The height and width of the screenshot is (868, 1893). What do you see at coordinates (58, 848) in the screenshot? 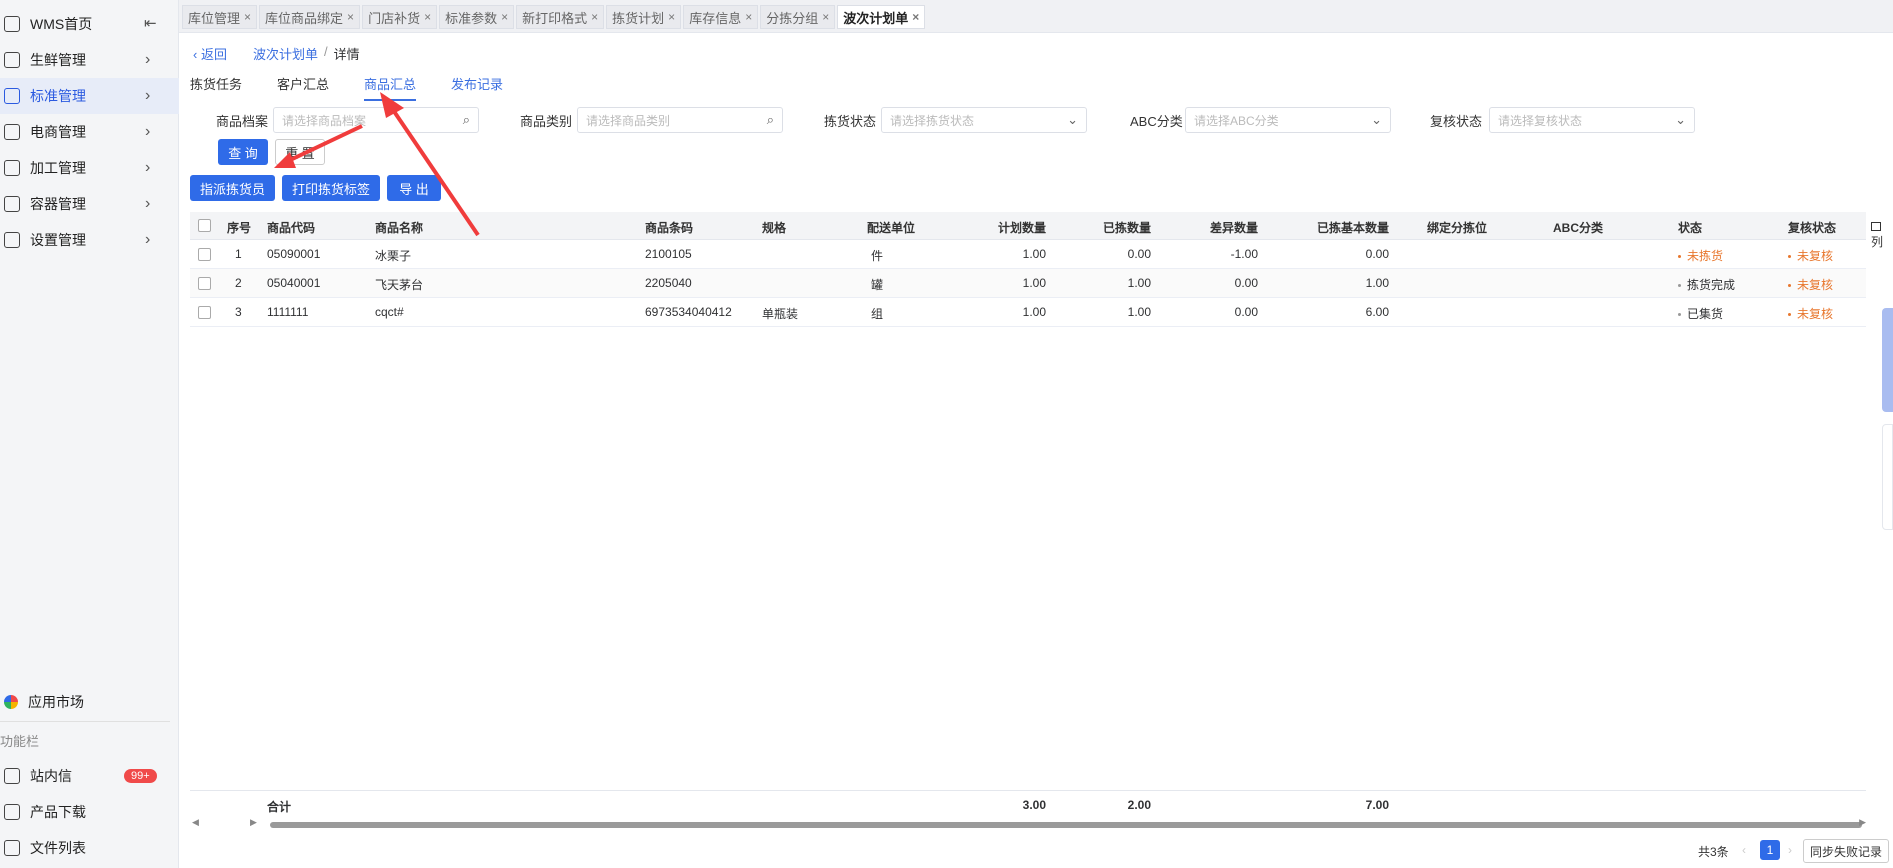
I see `files-label: 文件列表` at bounding box center [58, 848].